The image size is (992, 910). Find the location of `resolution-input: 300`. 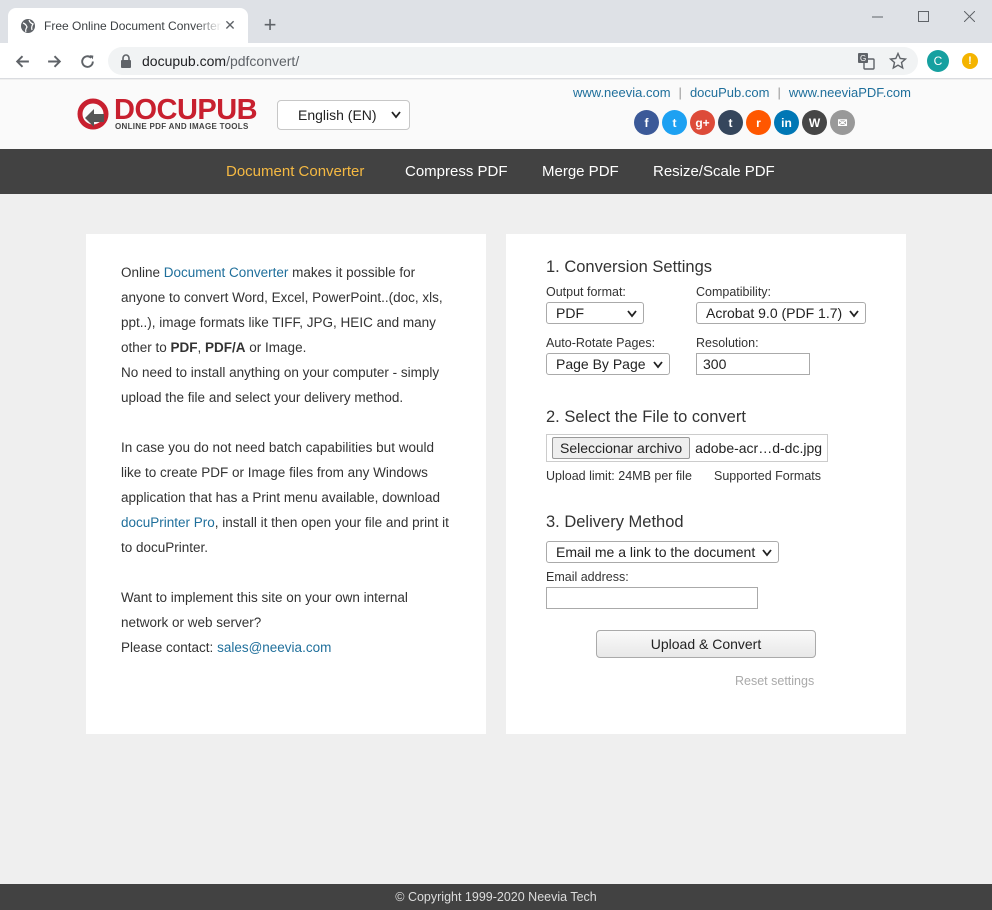

resolution-input: 300 is located at coordinates (753, 364).